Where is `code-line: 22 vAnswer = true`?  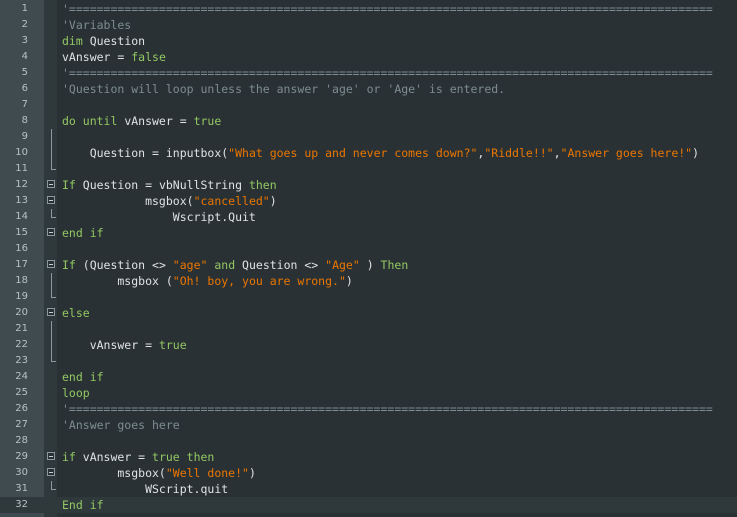 code-line: 22 vAnswer = true is located at coordinates (368, 345).